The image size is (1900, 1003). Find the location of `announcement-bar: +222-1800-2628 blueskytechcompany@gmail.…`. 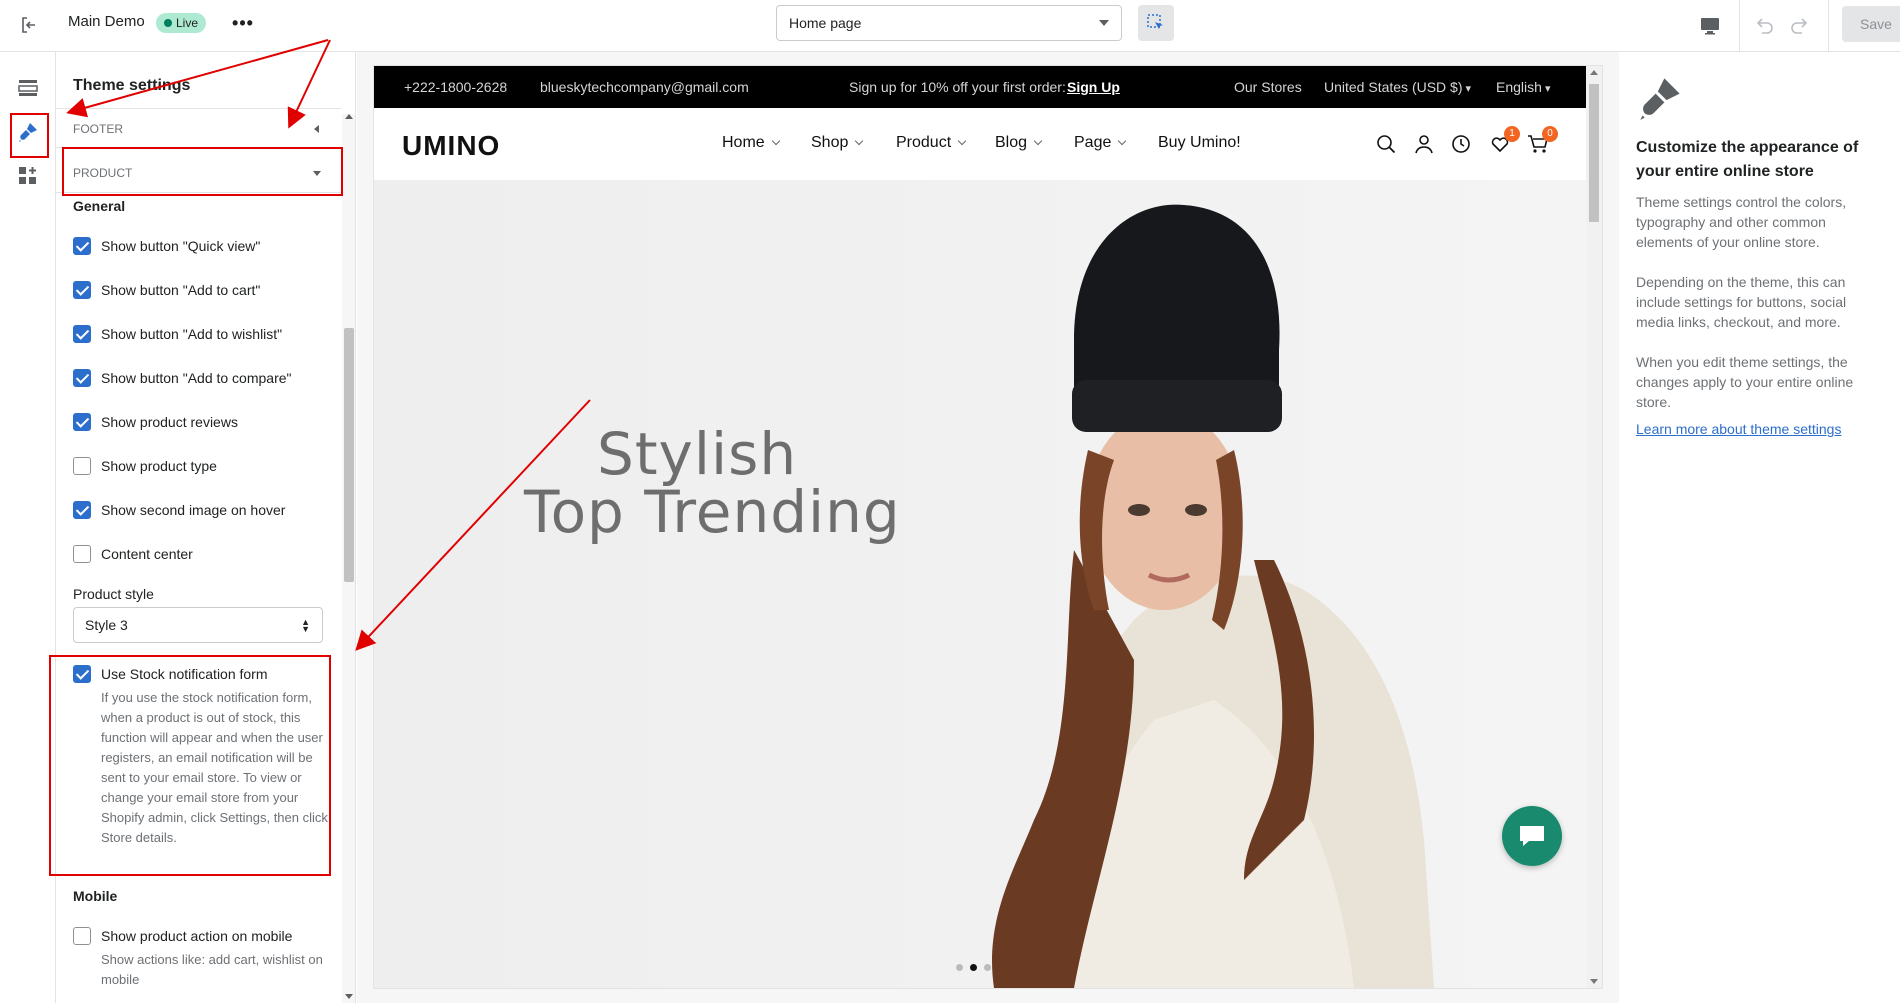

announcement-bar: +222-1800-2628 blueskytechcompany@gmail.… is located at coordinates (980, 87).